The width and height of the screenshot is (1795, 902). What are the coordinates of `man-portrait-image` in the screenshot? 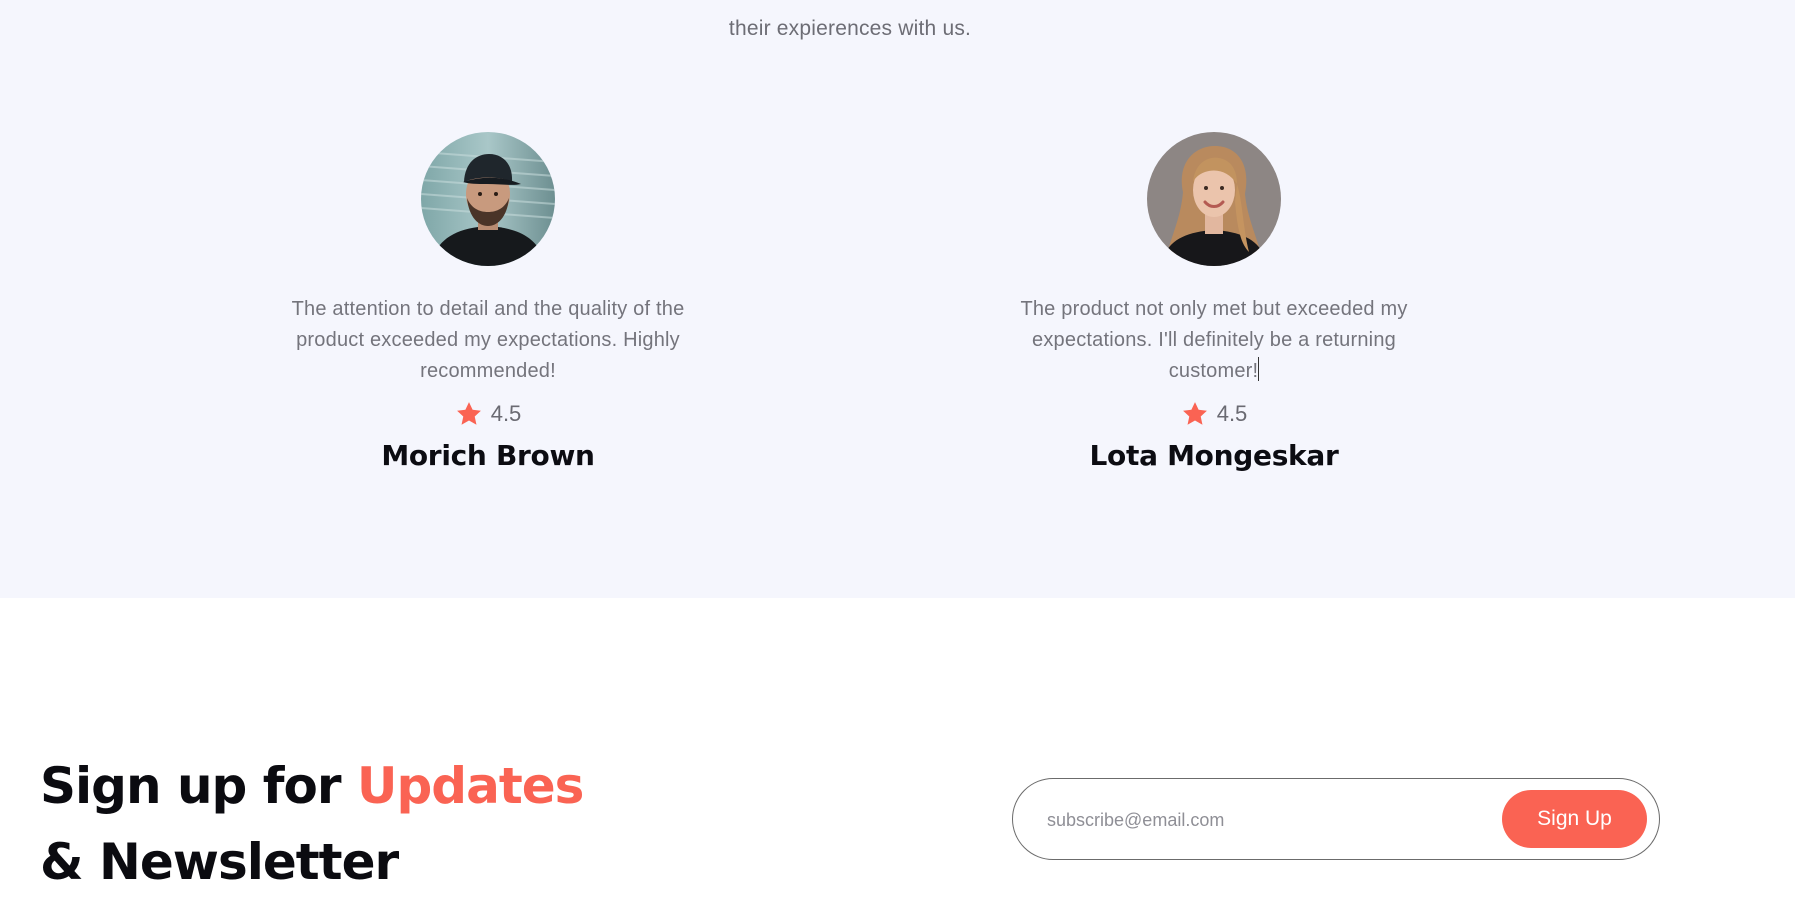 It's located at (488, 199).